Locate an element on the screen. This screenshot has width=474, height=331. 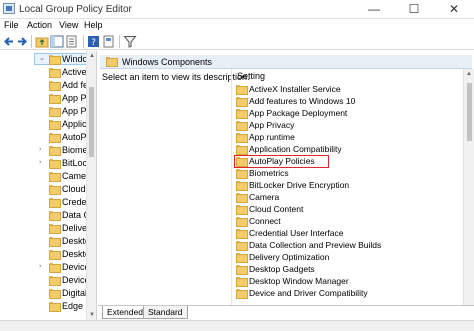
tree-item: AutoPl is located at coordinates (44, 137).